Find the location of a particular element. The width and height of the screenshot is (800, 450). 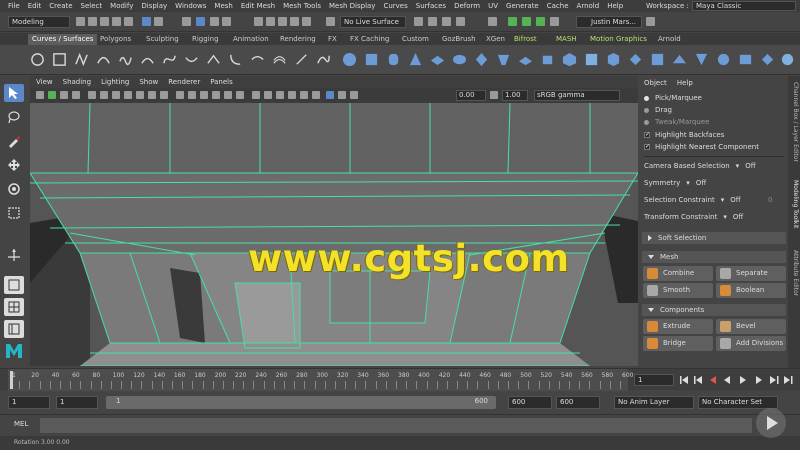

menu-select: Select is located at coordinates (92, 6).